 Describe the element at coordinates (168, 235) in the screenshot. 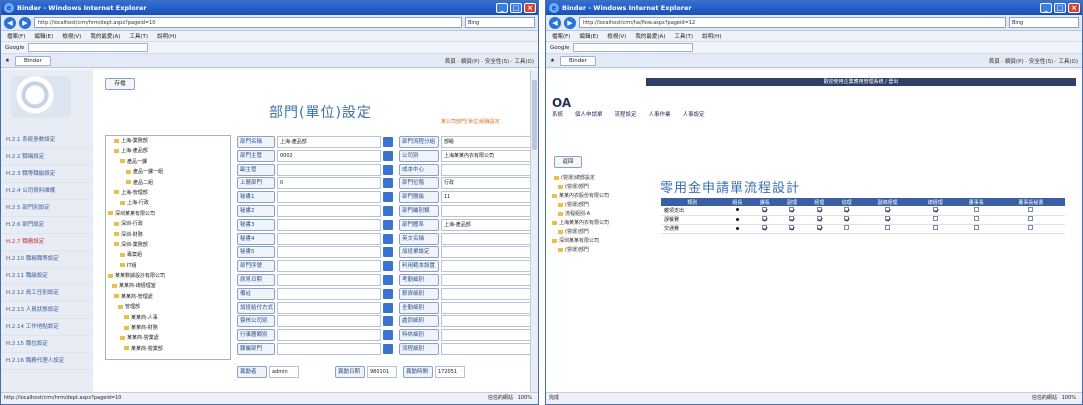

I see `tree-node: 深圳-財務` at that location.